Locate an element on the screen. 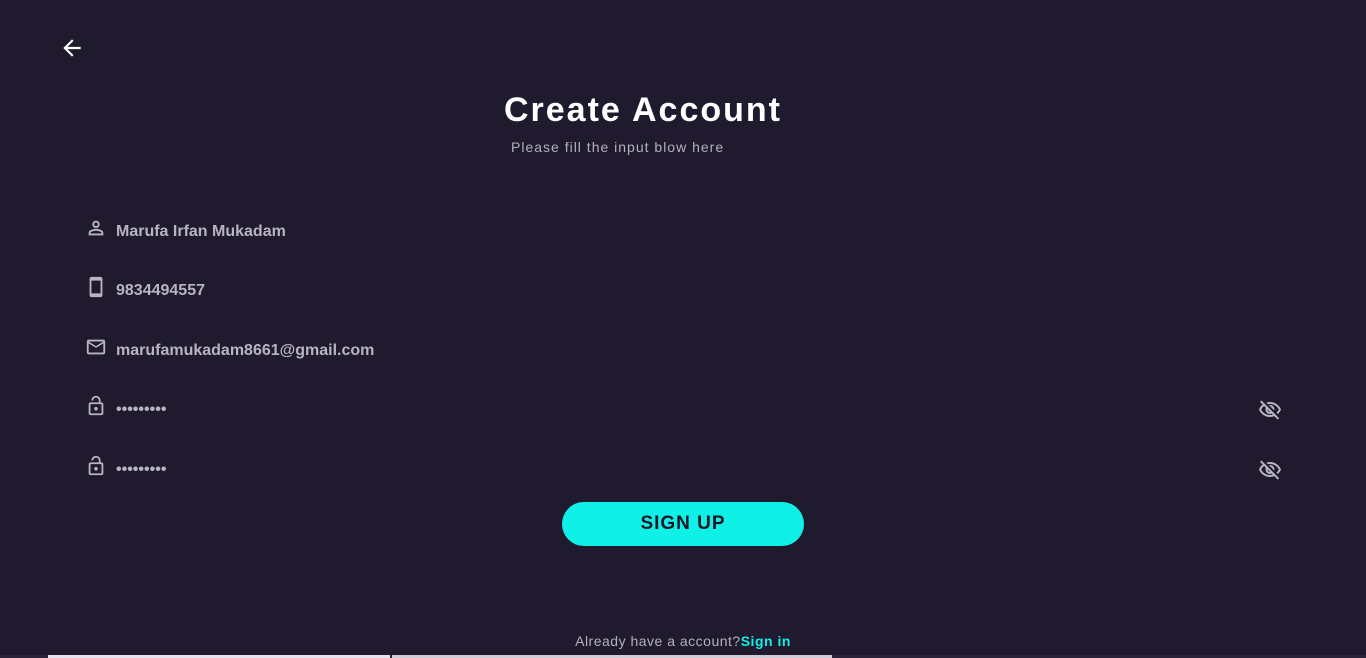 This screenshot has height=658, width=1366. page-subtitle: Please fill the input blow here is located at coordinates (618, 147).